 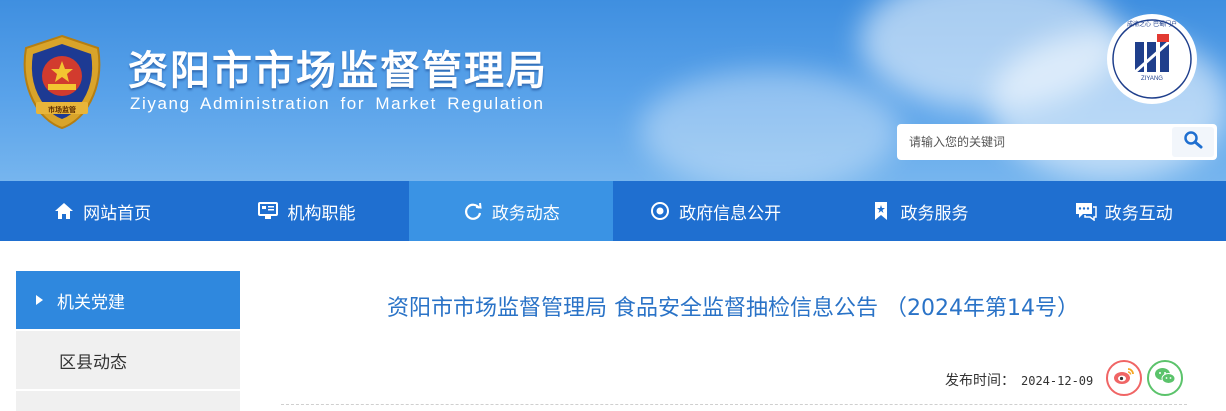 What do you see at coordinates (1138, 213) in the screenshot?
I see `nav-label: 政务互动` at bounding box center [1138, 213].